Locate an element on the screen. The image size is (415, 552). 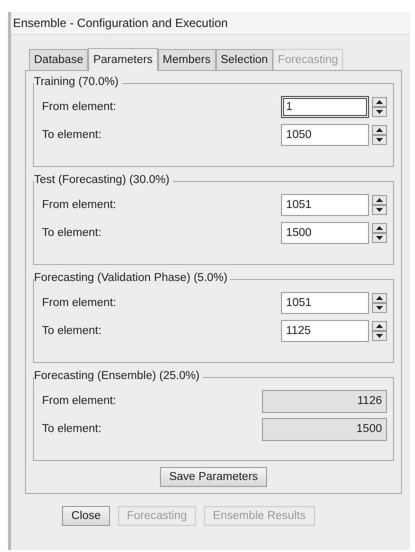
save-parameters-button: Save Parameters is located at coordinates (213, 477).